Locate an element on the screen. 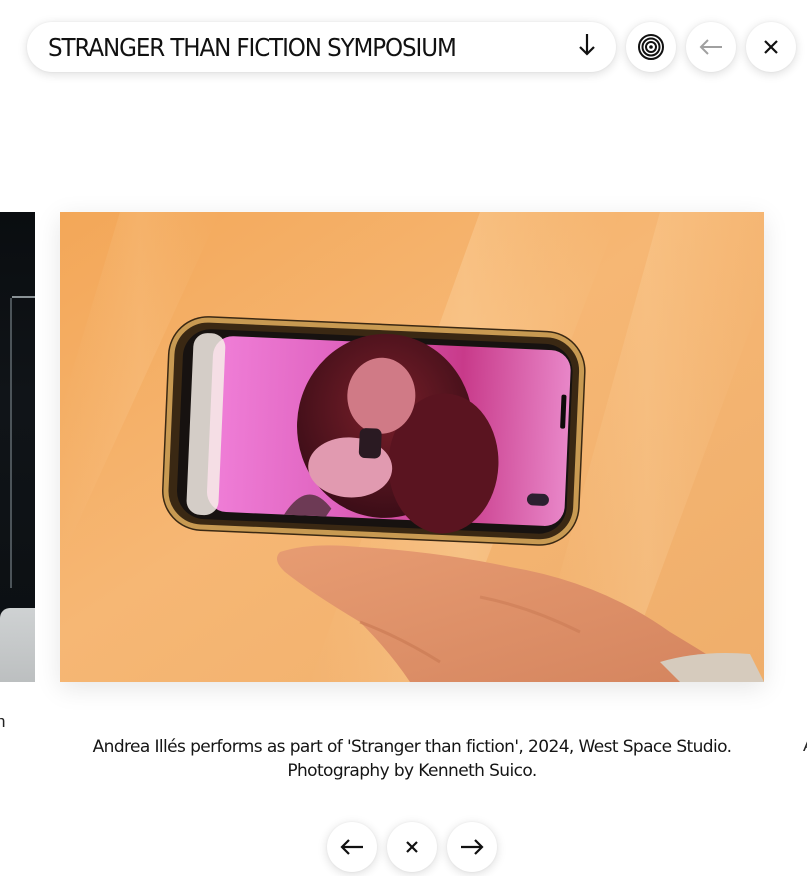 The width and height of the screenshot is (807, 876). next-image-button is located at coordinates (472, 847).